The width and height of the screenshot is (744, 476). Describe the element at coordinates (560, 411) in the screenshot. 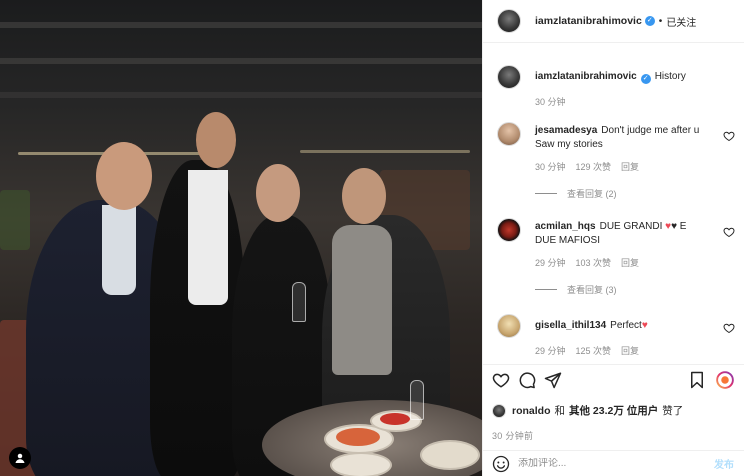

I see `likes-connector: 和` at that location.